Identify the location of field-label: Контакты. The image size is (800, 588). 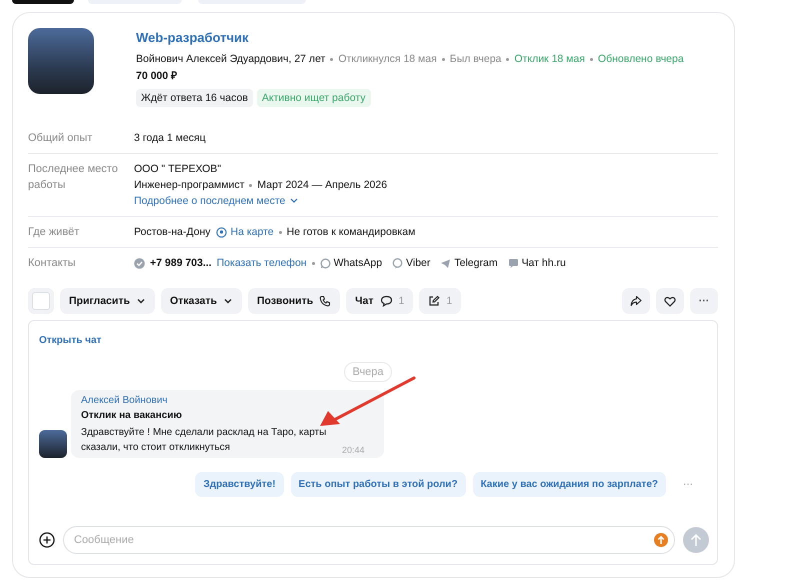
(52, 263).